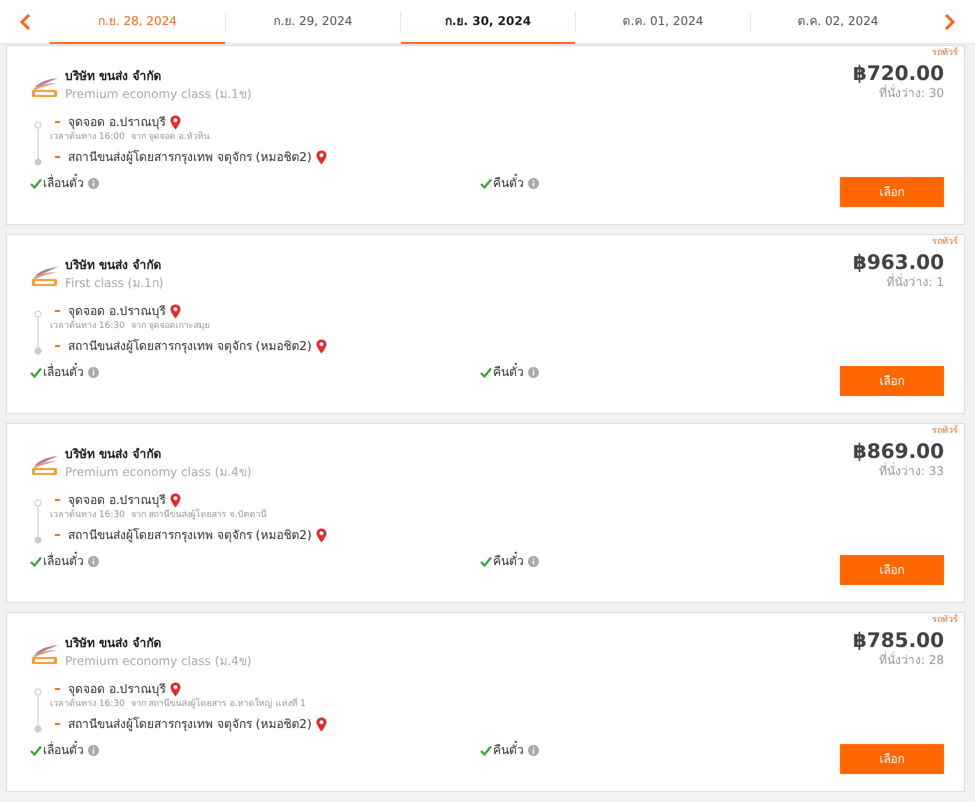 This screenshot has height=802, width=975. What do you see at coordinates (114, 283) in the screenshot?
I see `seat-class: First class (ม.1ก)` at bounding box center [114, 283].